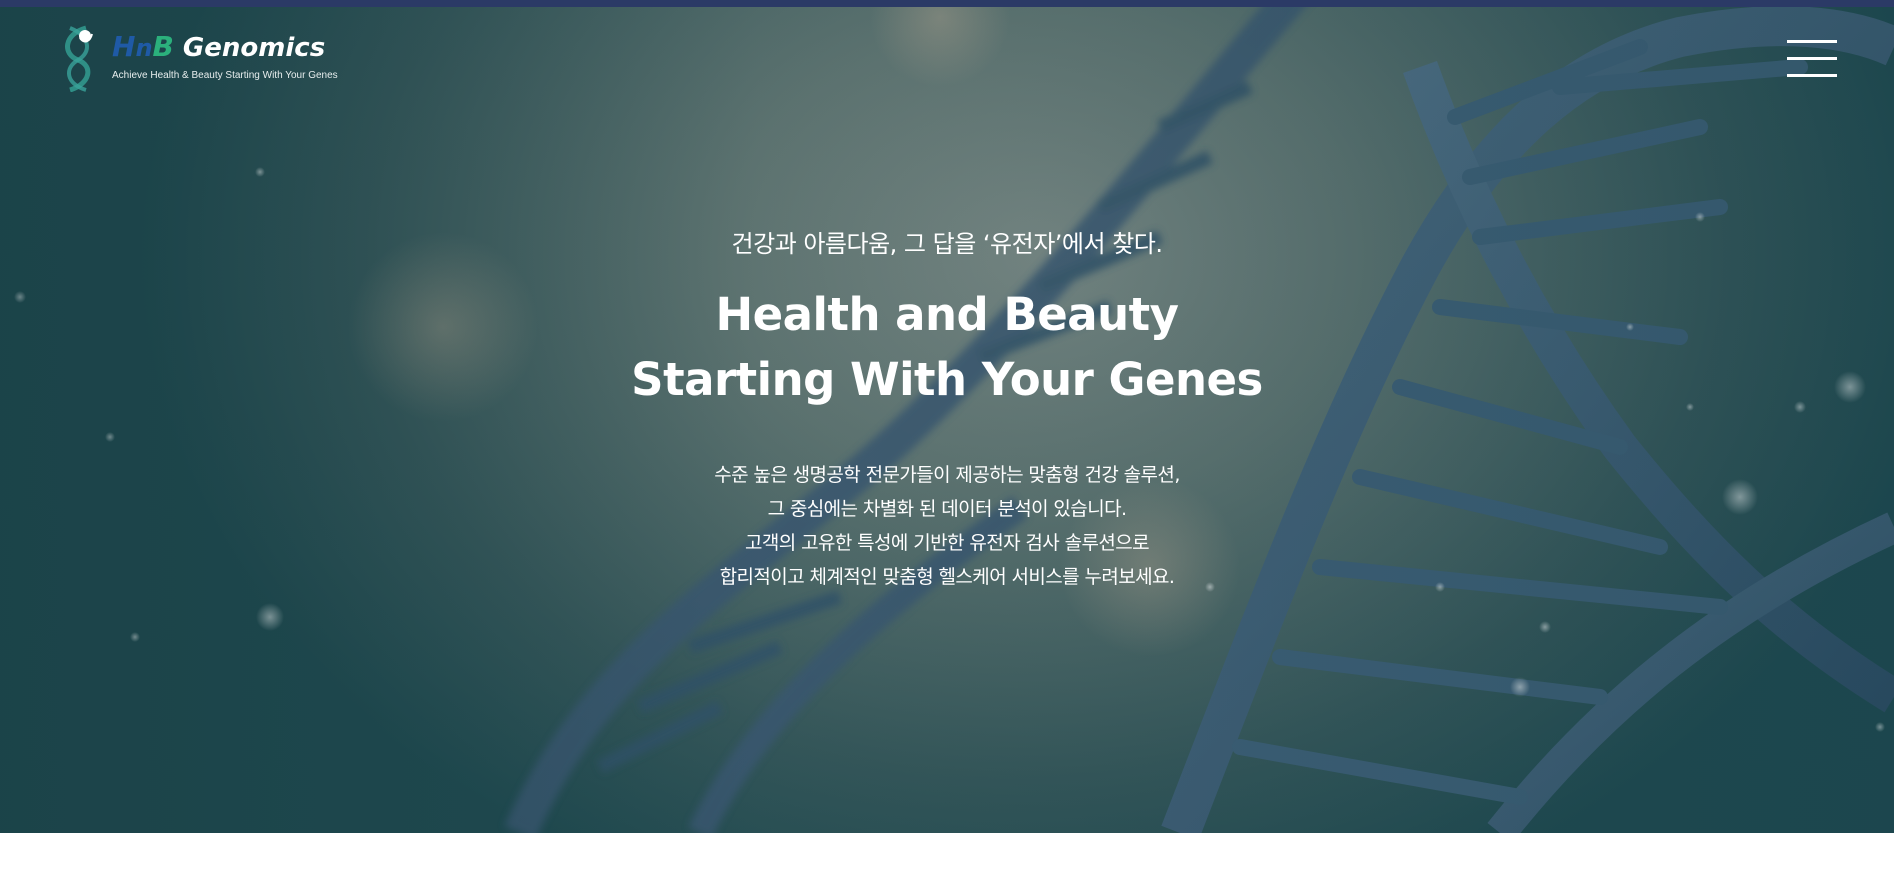 The image size is (1894, 891). I want to click on hamburger-menu-icon, so click(1812, 59).